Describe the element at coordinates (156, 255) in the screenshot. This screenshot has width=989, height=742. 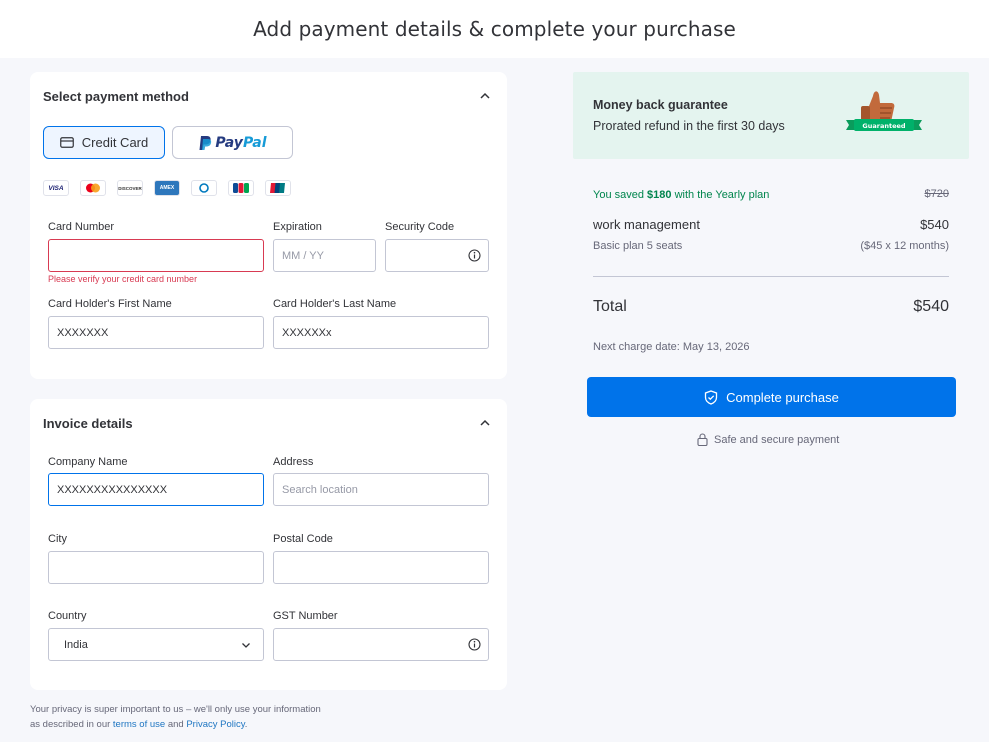
I see `card-number-input` at that location.